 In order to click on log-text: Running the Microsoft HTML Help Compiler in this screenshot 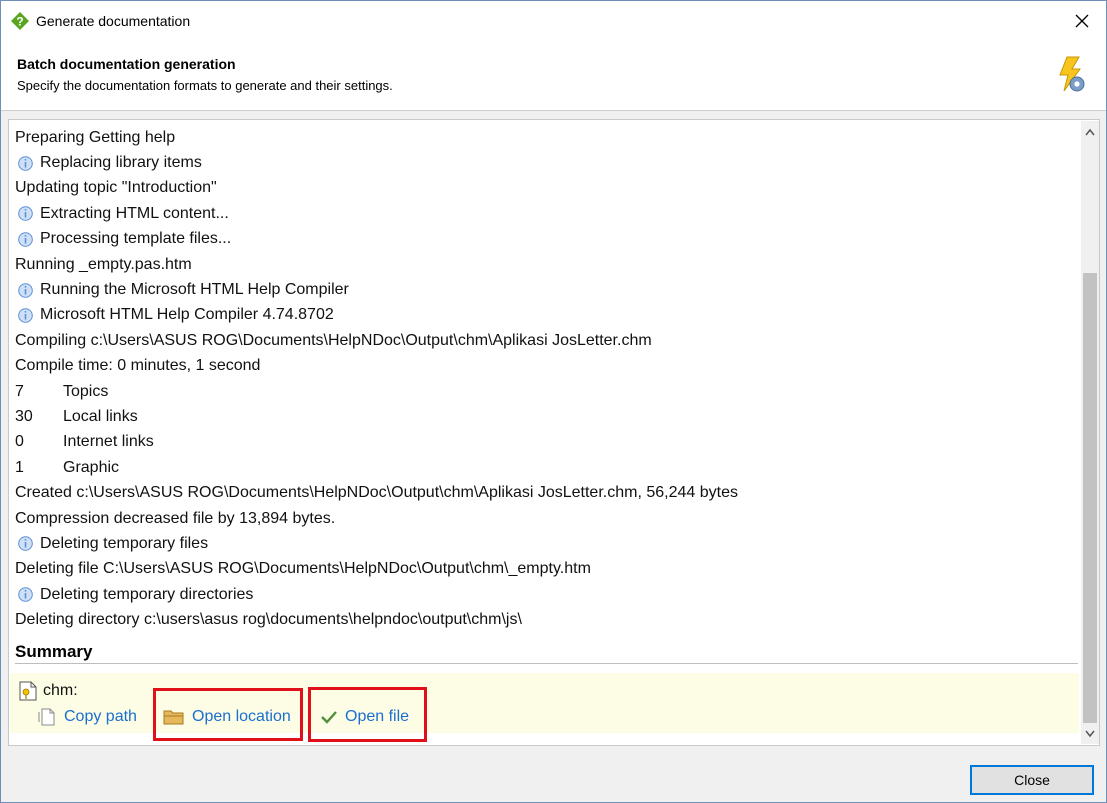, I will do `click(194, 290)`.